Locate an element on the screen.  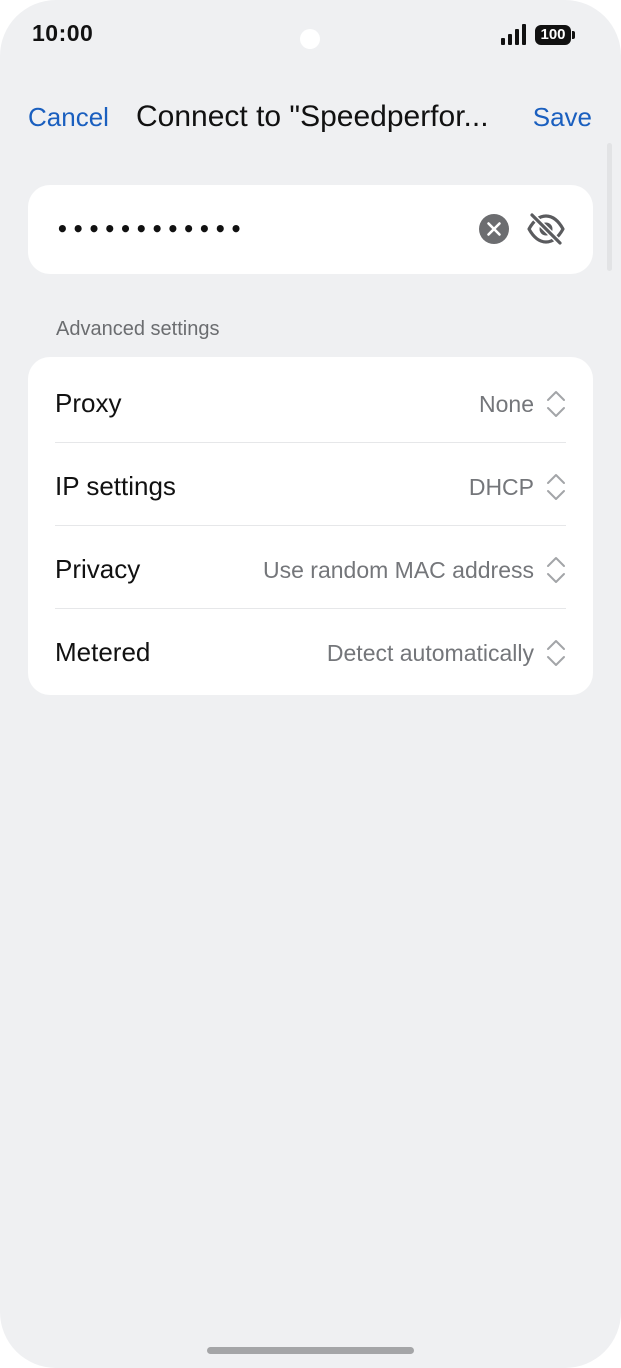
settings-row-privacy: Privacy Use random MAC address is located at coordinates (310, 567).